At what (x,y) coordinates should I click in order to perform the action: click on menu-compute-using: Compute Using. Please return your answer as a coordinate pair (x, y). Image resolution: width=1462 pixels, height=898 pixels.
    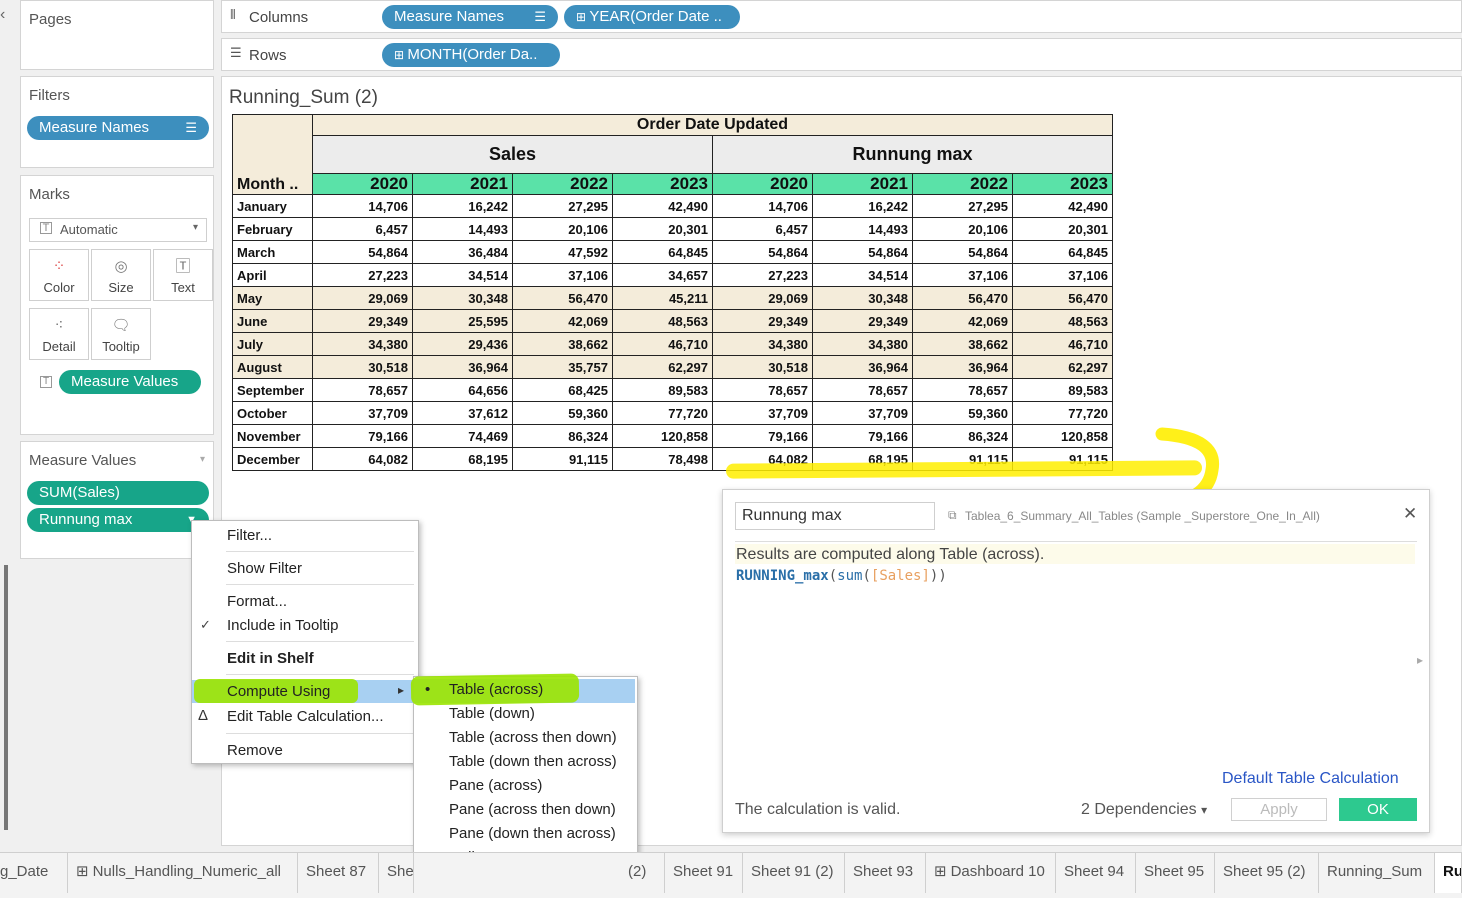
    Looking at the image, I should click on (278, 691).